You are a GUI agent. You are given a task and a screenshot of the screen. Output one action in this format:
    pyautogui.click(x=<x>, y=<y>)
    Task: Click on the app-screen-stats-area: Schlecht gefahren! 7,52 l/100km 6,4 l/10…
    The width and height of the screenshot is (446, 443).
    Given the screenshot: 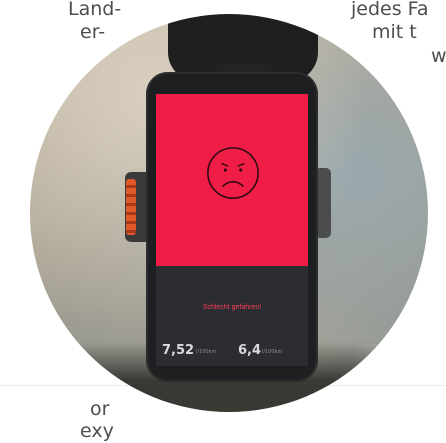 What is the action you would take?
    pyautogui.click(x=232, y=316)
    